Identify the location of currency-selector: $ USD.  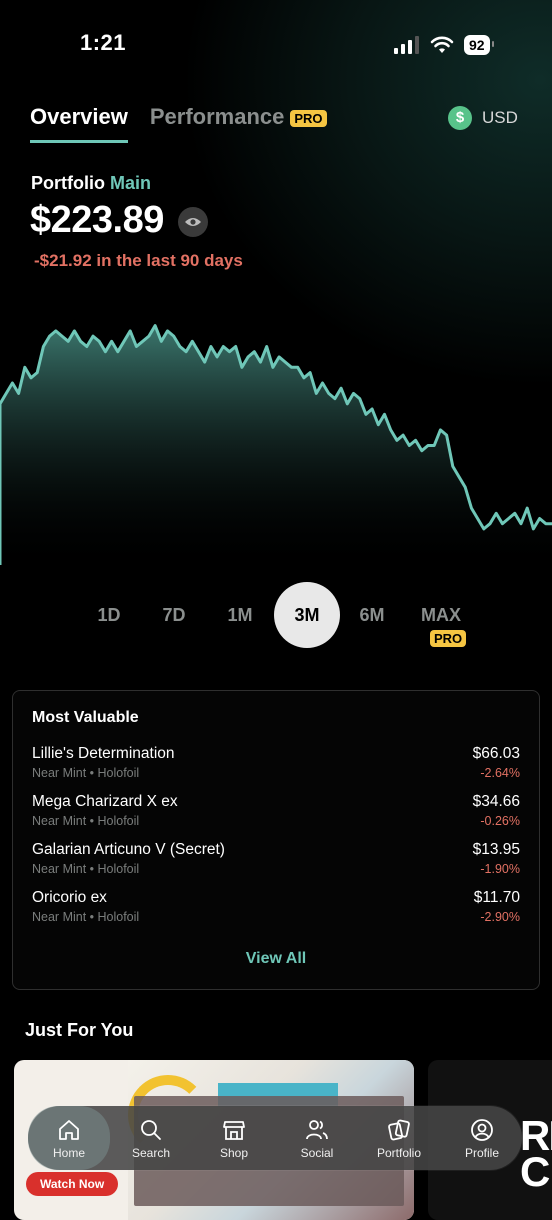
(483, 118).